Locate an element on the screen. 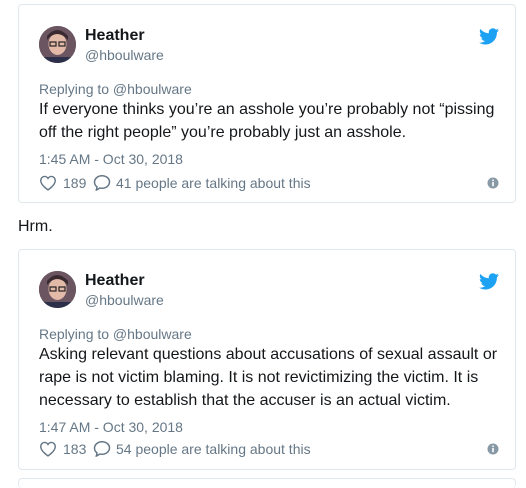 This screenshot has width=526, height=488. like-count: 183 is located at coordinates (74, 449).